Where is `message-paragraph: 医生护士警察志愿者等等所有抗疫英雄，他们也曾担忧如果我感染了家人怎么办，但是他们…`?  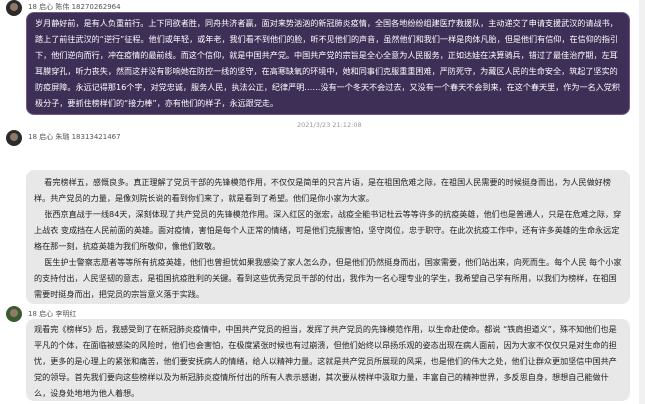 message-paragraph: 医生护士警察志愿者等等所有抗疫英雄，他们也曾担忧如果我感染了家人怎么办，但是他们… is located at coordinates (328, 278).